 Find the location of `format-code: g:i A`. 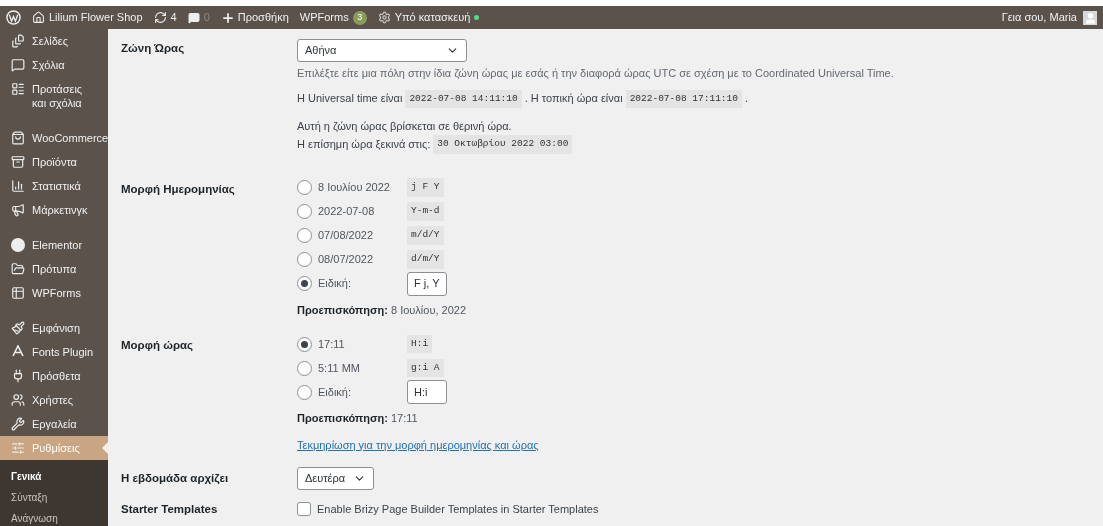

format-code: g:i A is located at coordinates (425, 368).